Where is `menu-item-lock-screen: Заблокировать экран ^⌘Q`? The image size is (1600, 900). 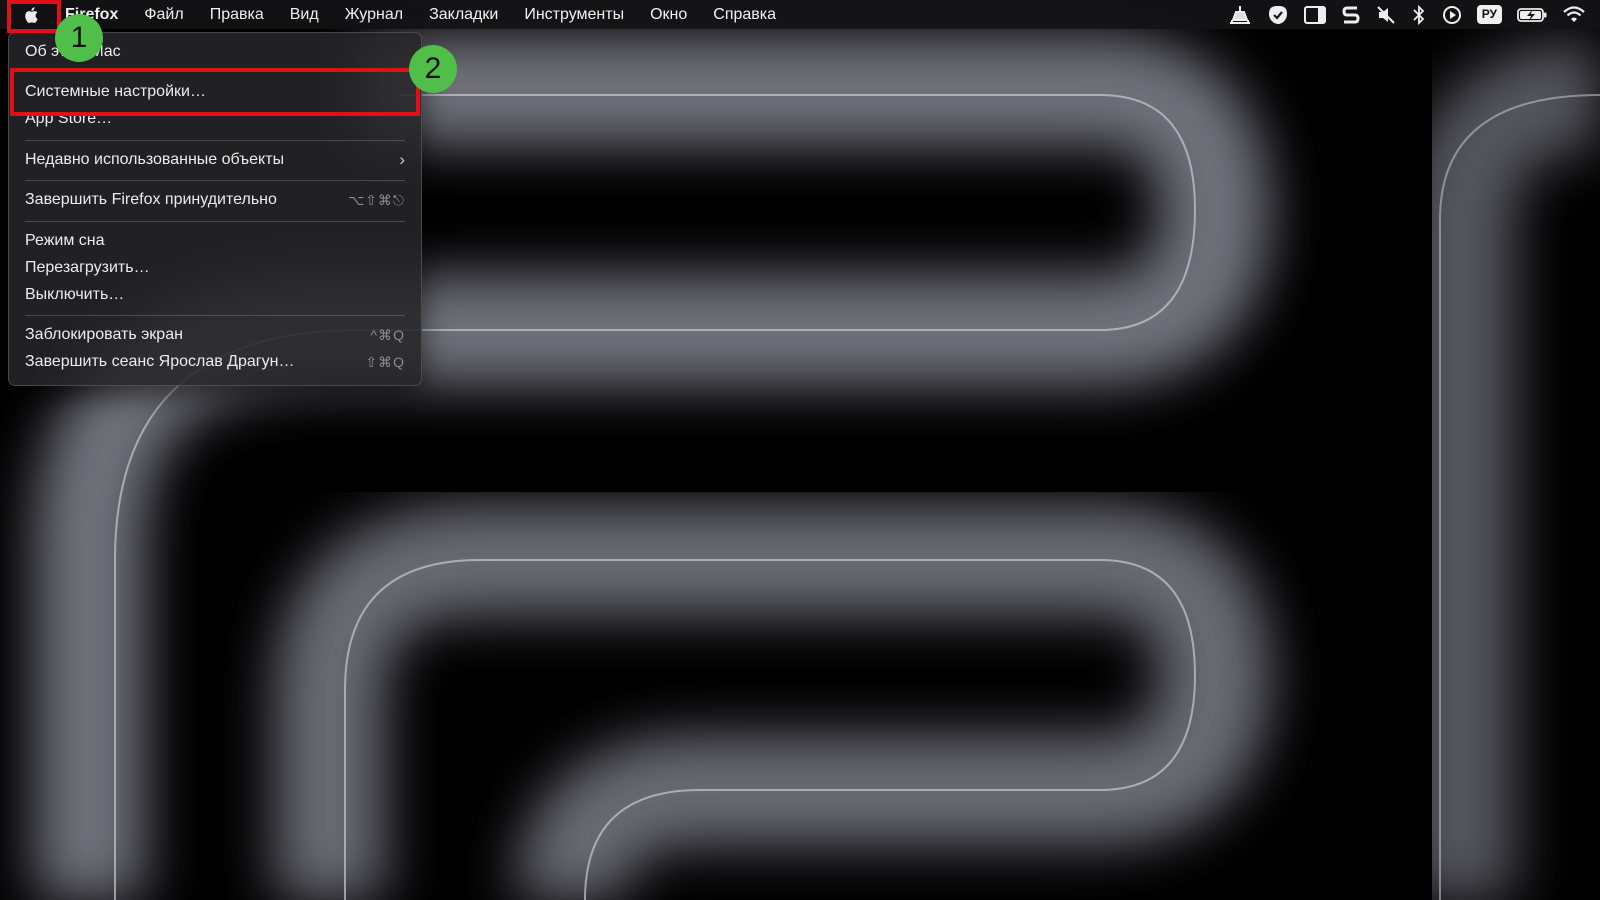 menu-item-lock-screen: Заблокировать экран ^⌘Q is located at coordinates (215, 335).